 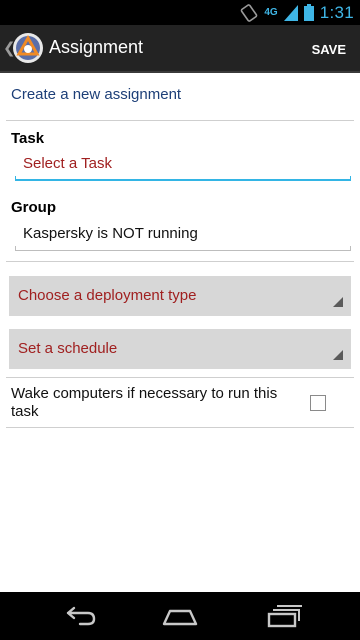 I want to click on group-input: Kaspersky is NOT running, so click(x=183, y=236).